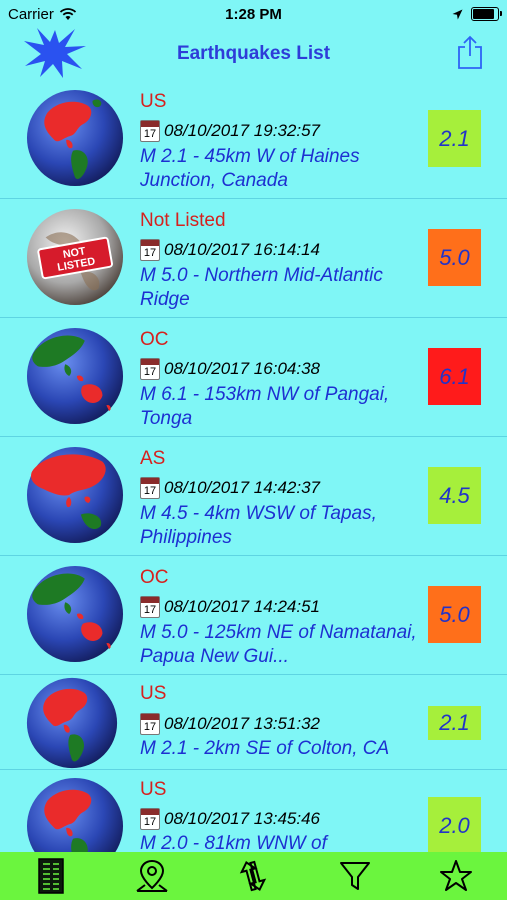 The width and height of the screenshot is (507, 900). I want to click on datetime: 17 08/10/2017 14:24:51, so click(230, 607).